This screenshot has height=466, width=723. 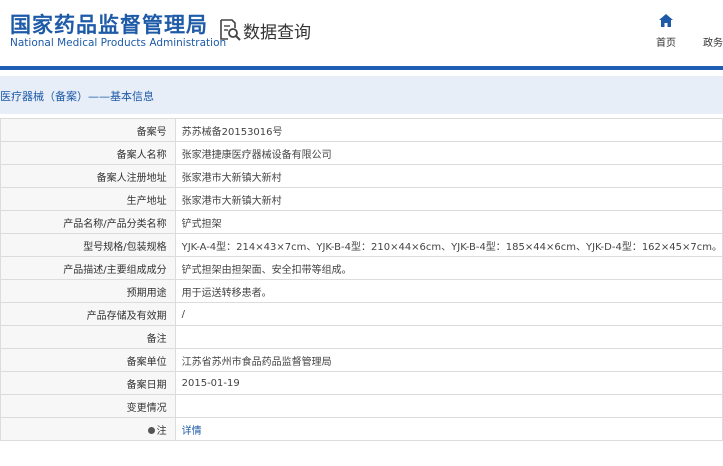 What do you see at coordinates (448, 429) in the screenshot?
I see `note-value-cell: 详情` at bounding box center [448, 429].